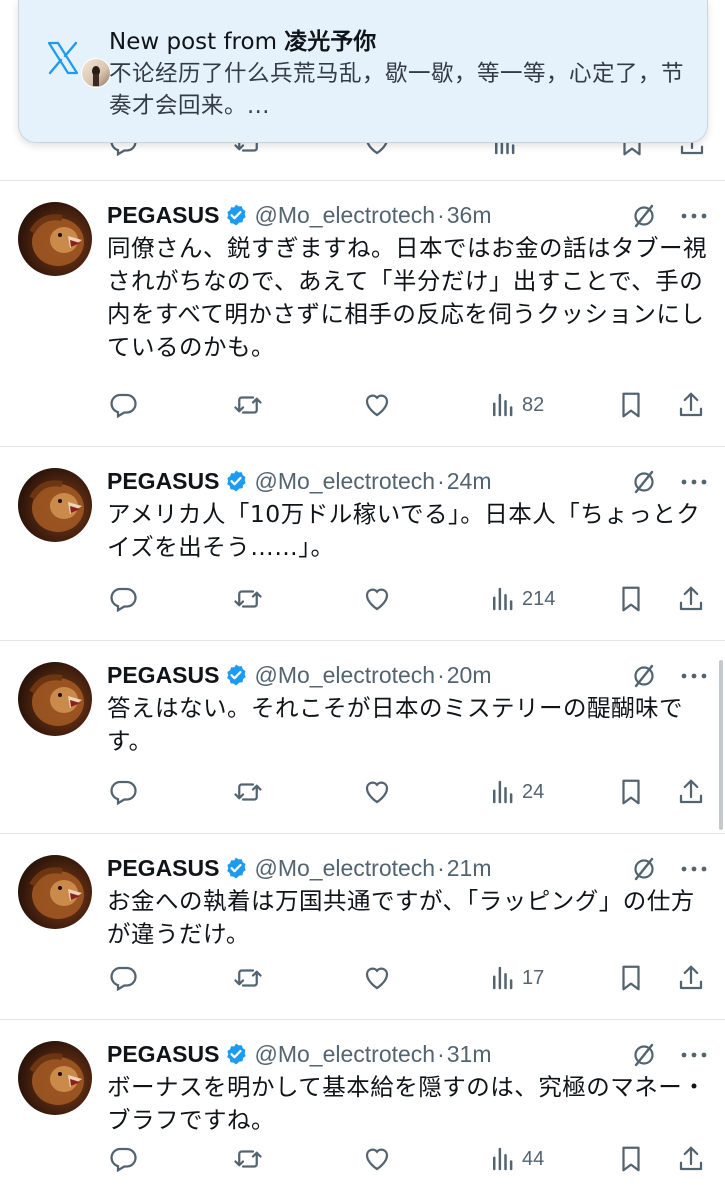  Describe the element at coordinates (521, 599) in the screenshot. I see `views-button: 214` at that location.